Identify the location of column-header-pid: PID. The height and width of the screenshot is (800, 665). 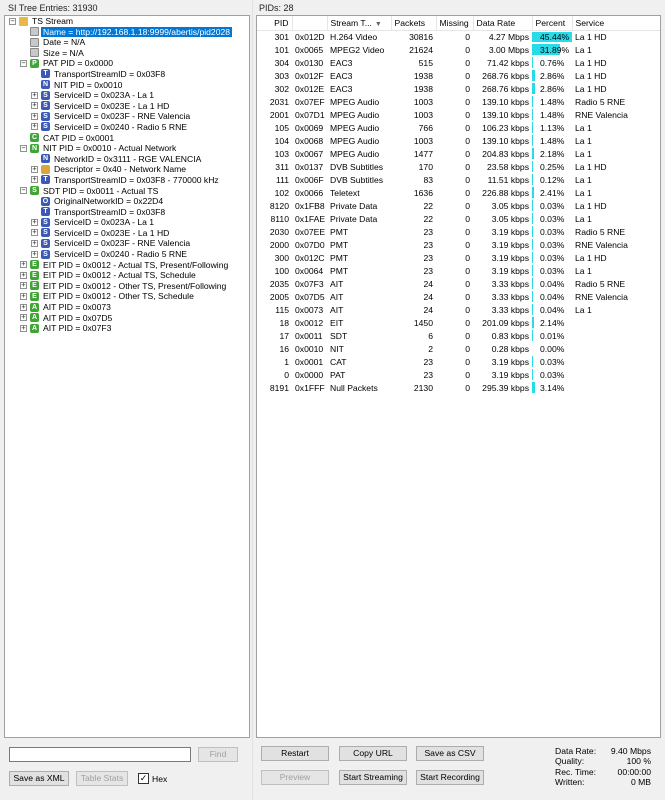
(275, 23).